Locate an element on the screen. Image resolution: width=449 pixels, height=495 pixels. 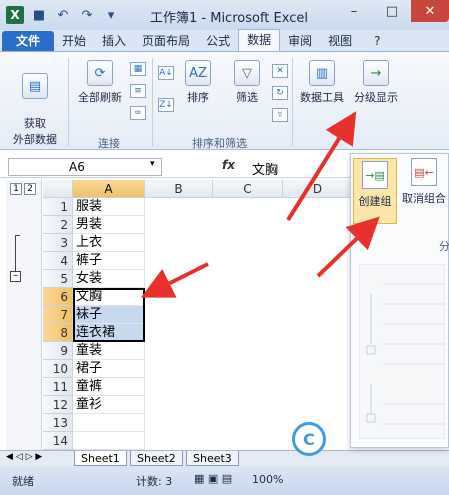
redo-icon: ↷ is located at coordinates (87, 15).